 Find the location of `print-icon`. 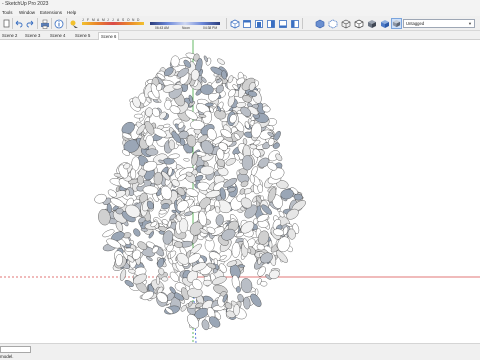

print-icon is located at coordinates (44, 23).